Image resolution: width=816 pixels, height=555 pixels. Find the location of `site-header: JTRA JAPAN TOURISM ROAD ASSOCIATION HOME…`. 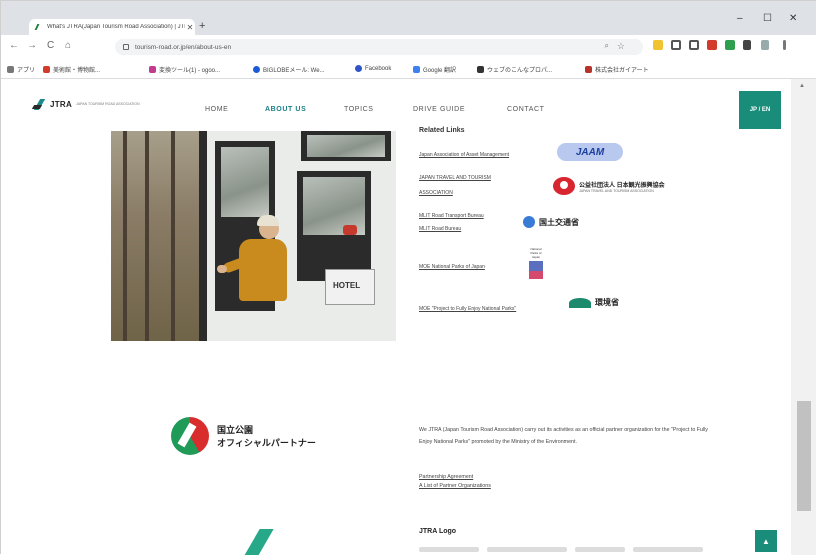

site-header: JTRA JAPAN TOURISM ROAD ASSOCIATION HOME… is located at coordinates (396, 104).